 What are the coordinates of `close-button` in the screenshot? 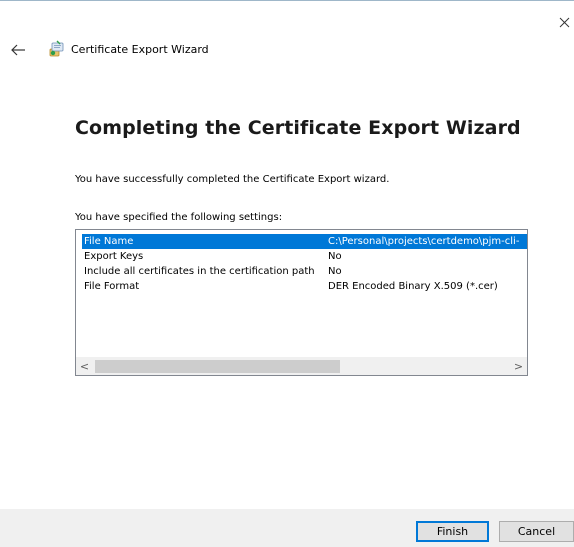 It's located at (565, 23).